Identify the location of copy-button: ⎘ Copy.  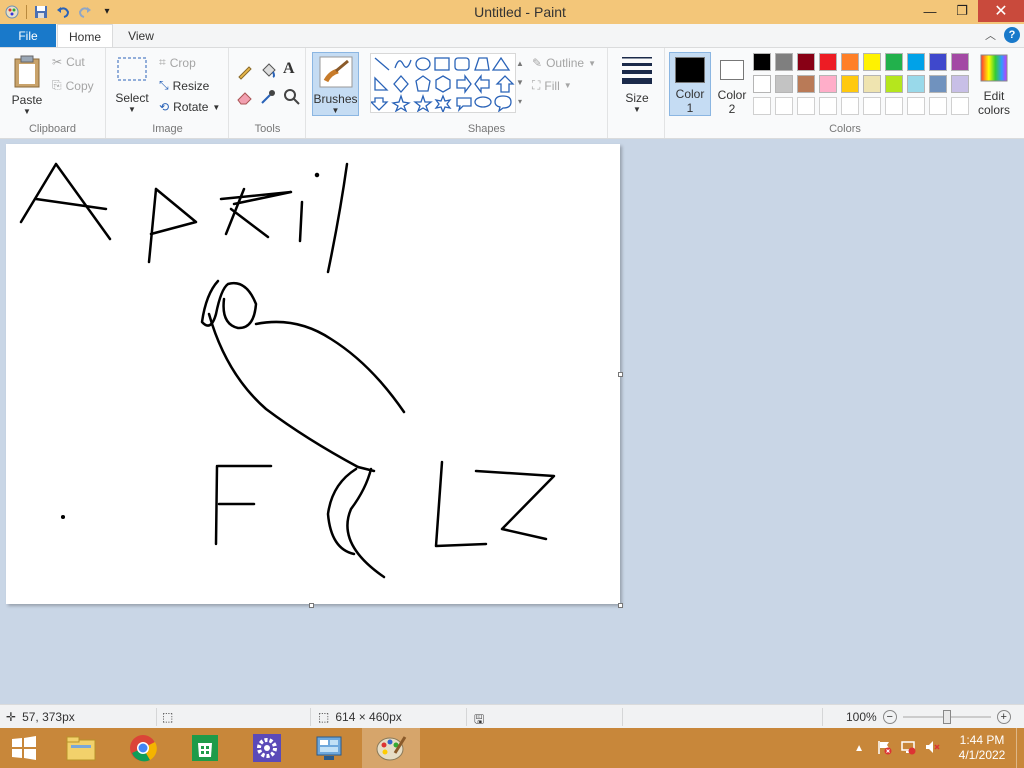
(73, 85).